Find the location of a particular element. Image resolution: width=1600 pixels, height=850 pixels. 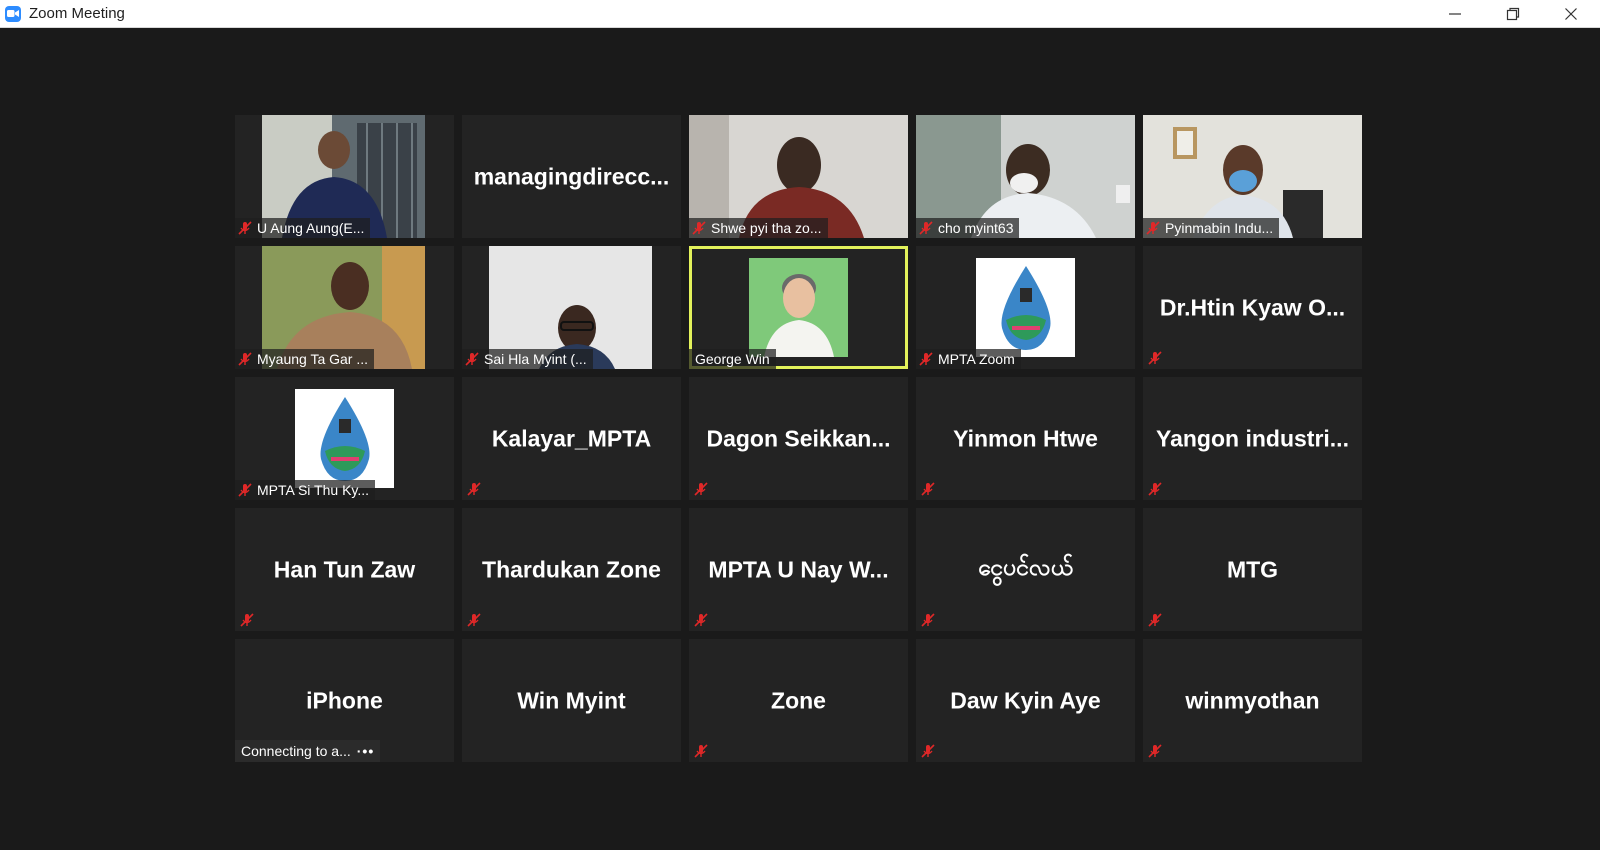

participant-label: cho myint63 is located at coordinates (968, 228).